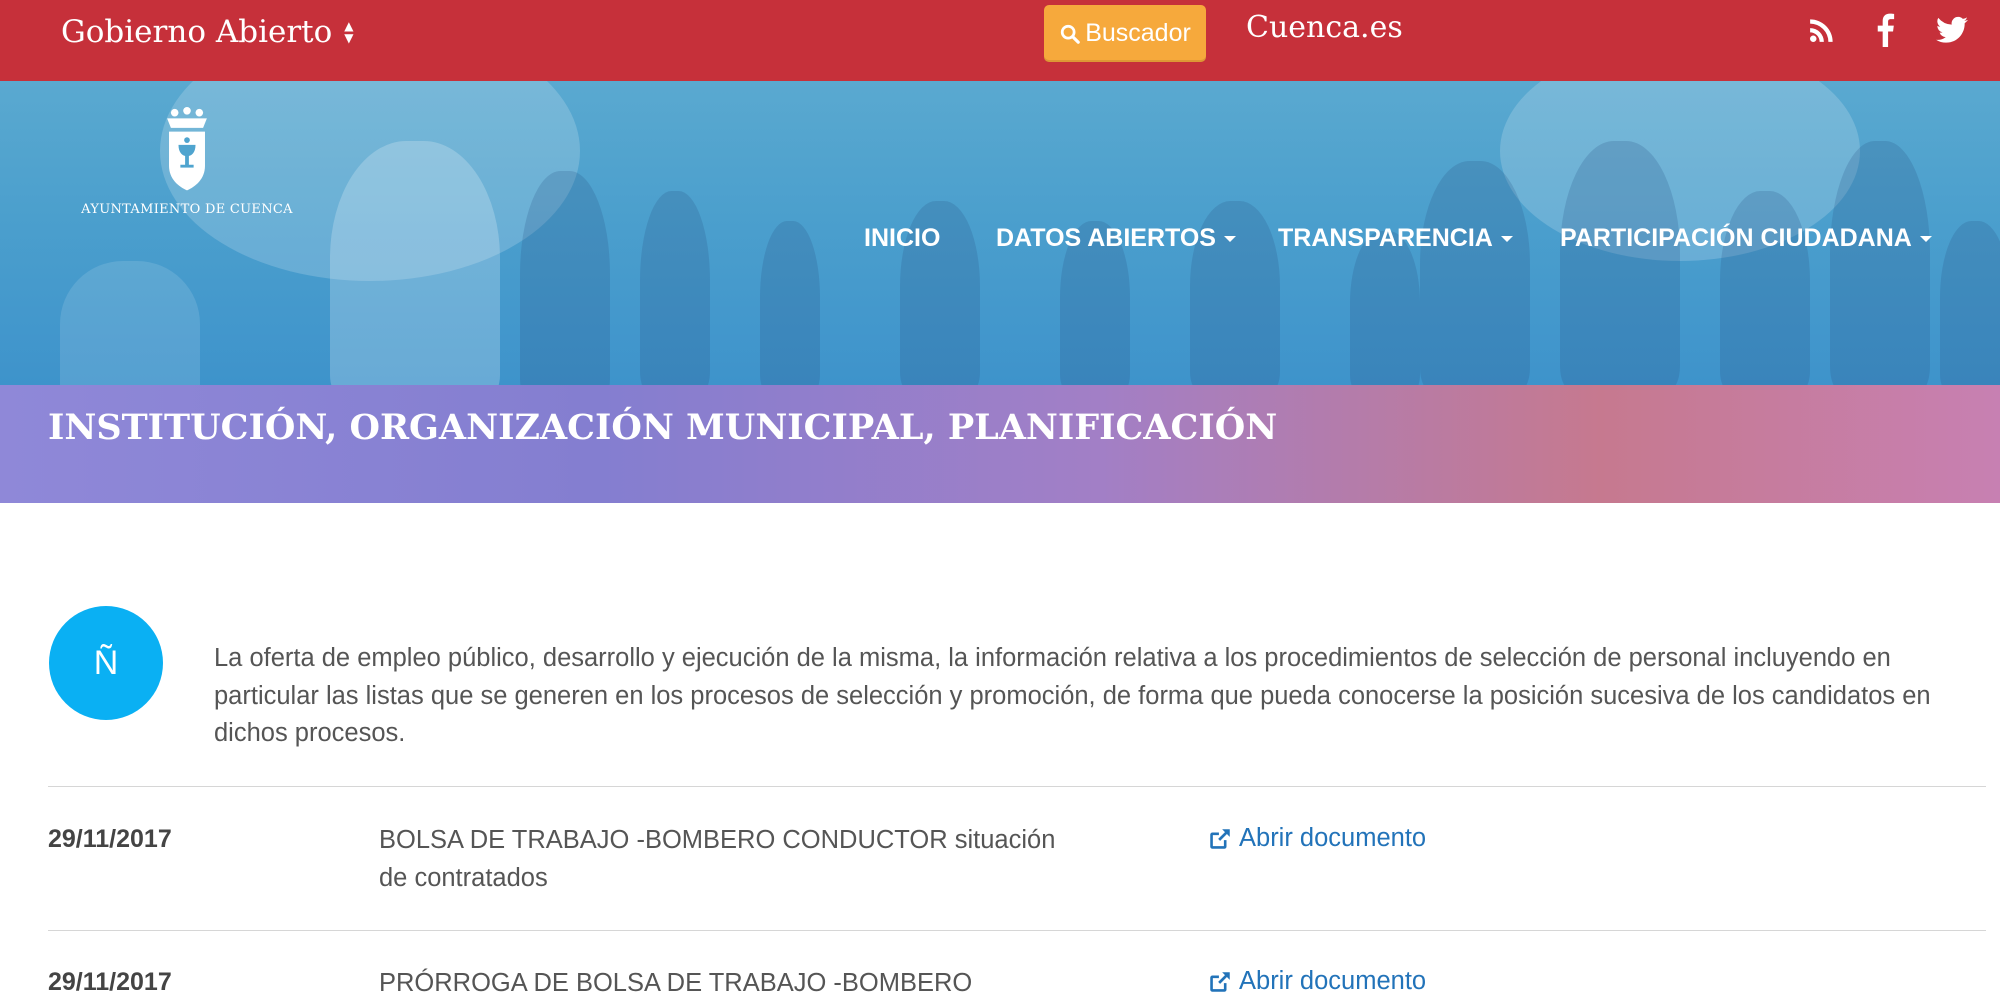  What do you see at coordinates (106, 663) in the screenshot?
I see `category-badge: Ñ` at bounding box center [106, 663].